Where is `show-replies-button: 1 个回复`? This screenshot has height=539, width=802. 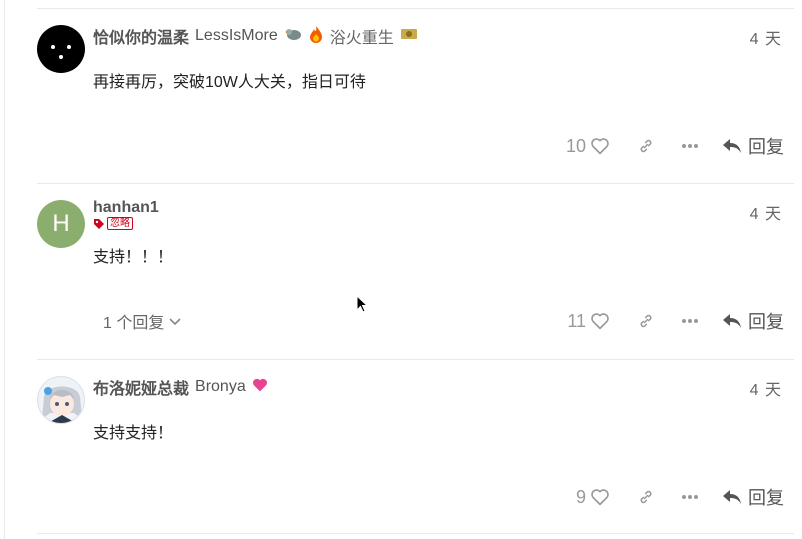
show-replies-button: 1 个回复 is located at coordinates (142, 321).